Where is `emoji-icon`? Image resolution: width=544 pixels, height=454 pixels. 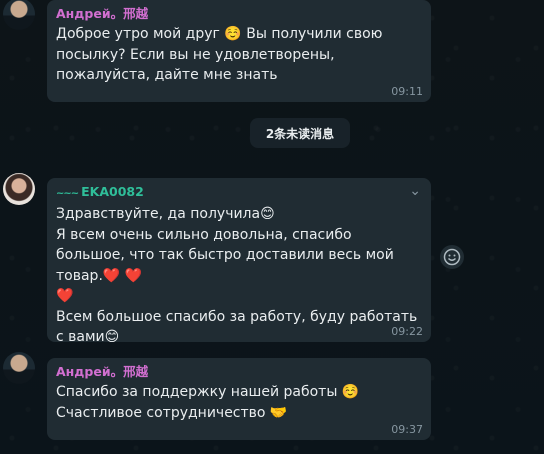 emoji-icon is located at coordinates (452, 257).